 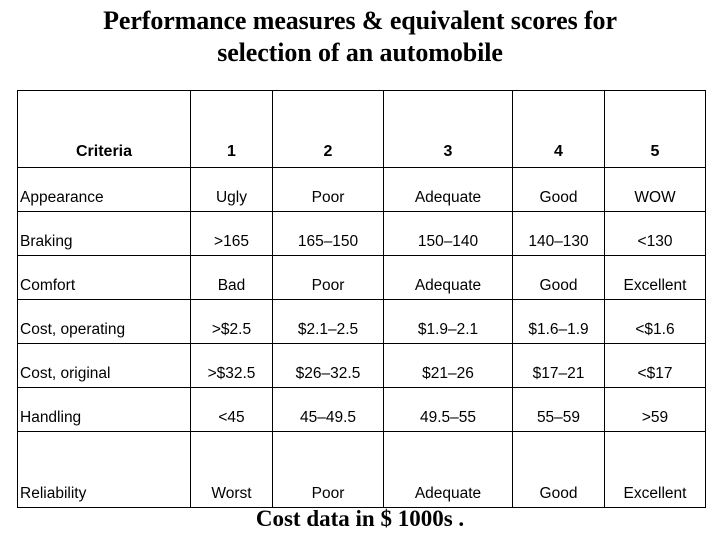 I want to click on cell-reliability-1: Worst, so click(x=231, y=469).